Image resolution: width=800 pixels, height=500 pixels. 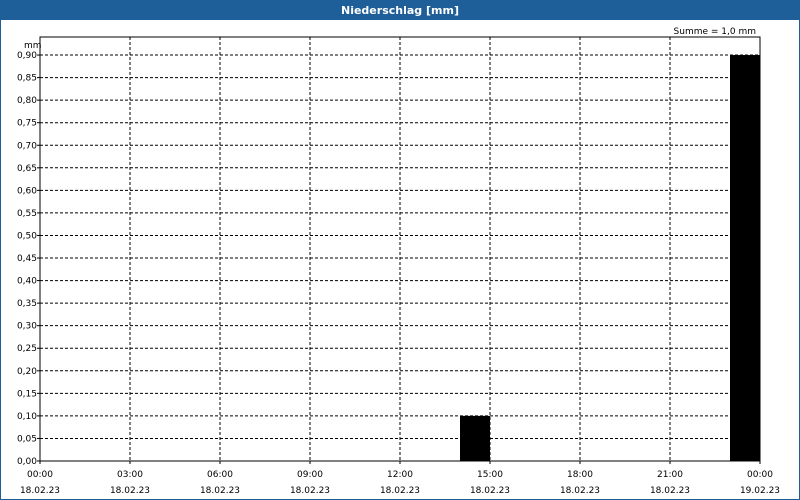 What do you see at coordinates (27, 236) in the screenshot?
I see `y-tick-label: 0,50` at bounding box center [27, 236].